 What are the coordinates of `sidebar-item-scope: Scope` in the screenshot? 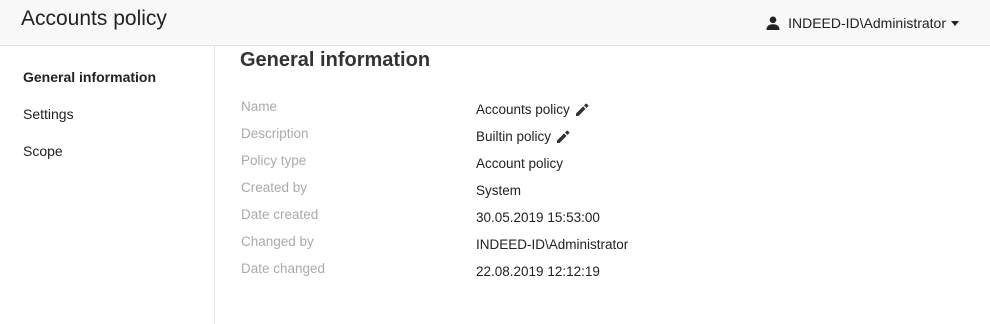 It's located at (43, 151).